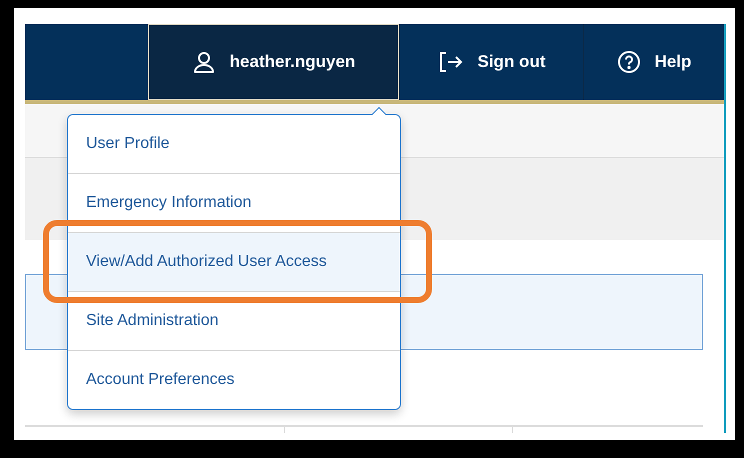  What do you see at coordinates (628, 62) in the screenshot?
I see `help-icon` at bounding box center [628, 62].